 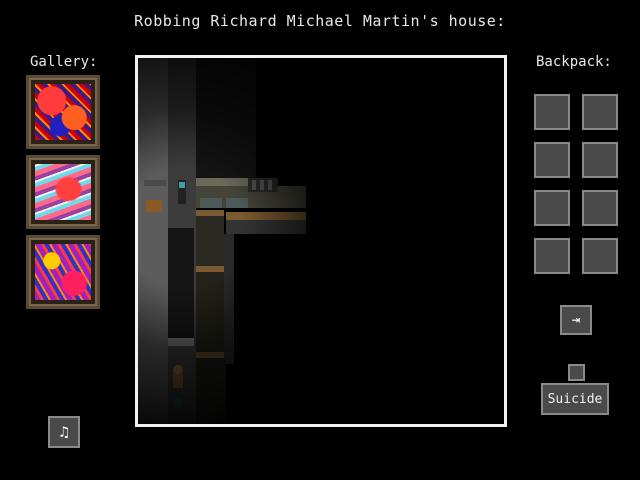 I want to click on gallery-label: Gallery:, so click(x=64, y=62).